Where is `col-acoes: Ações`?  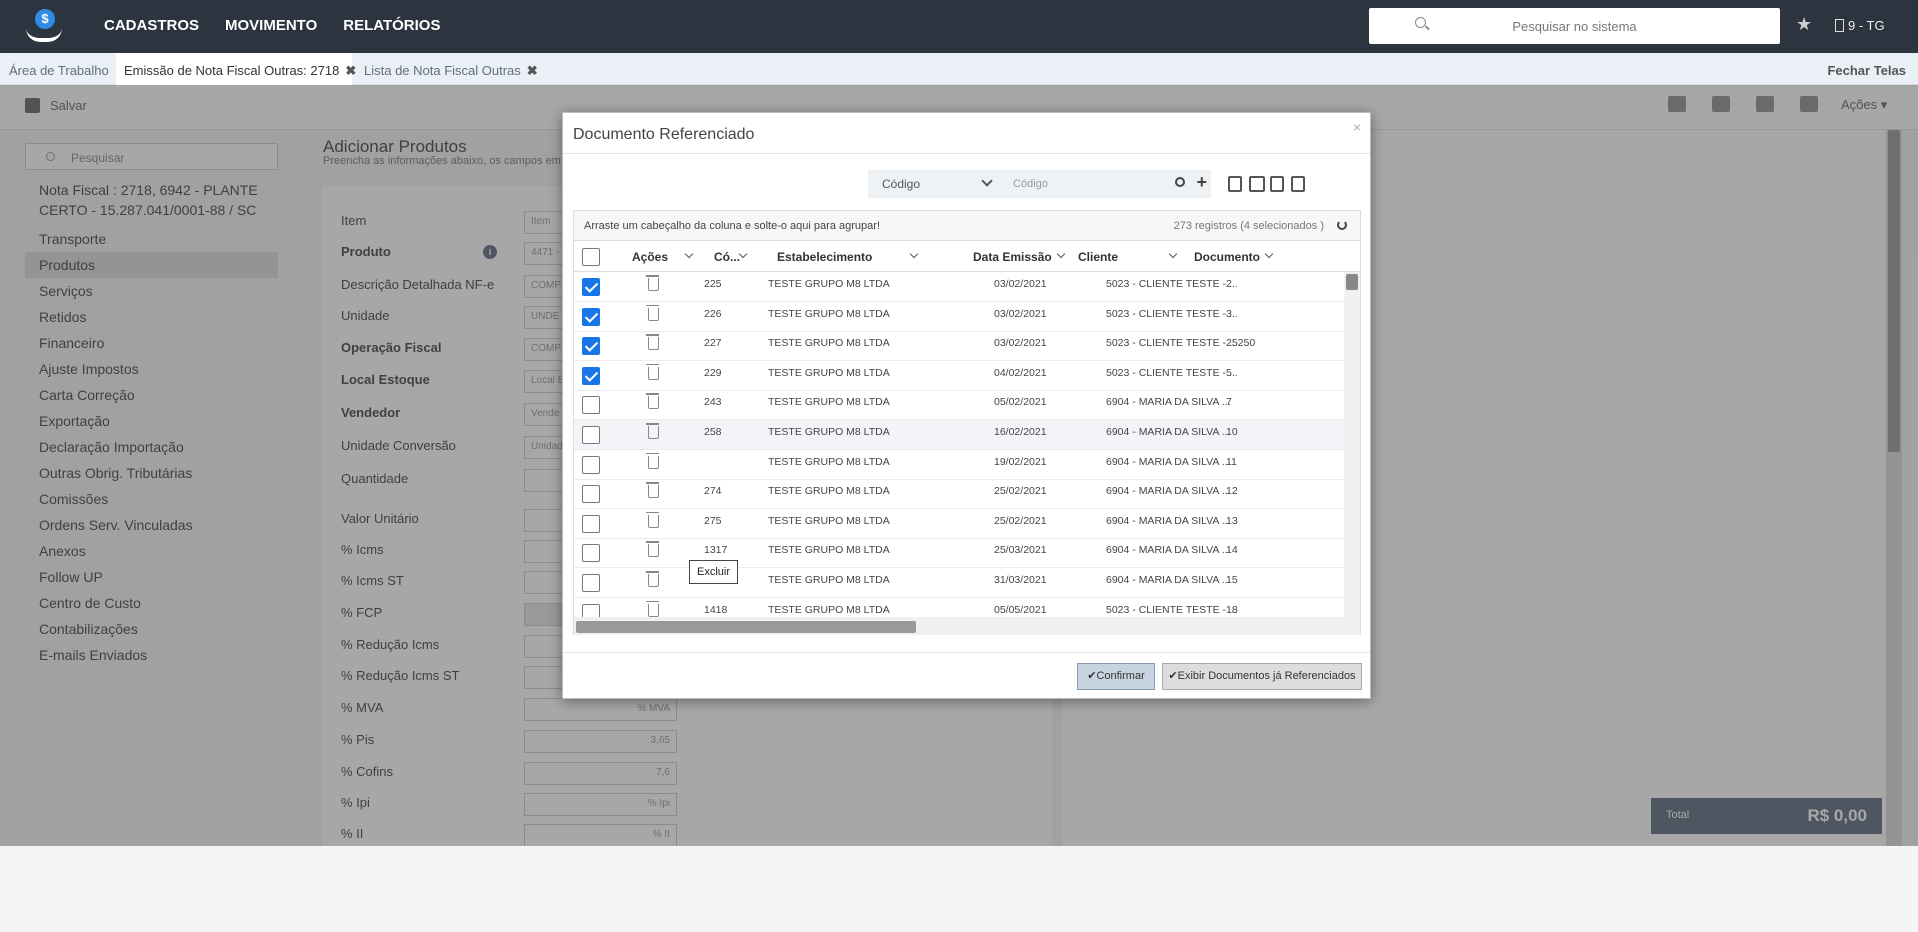 col-acoes: Ações is located at coordinates (650, 257).